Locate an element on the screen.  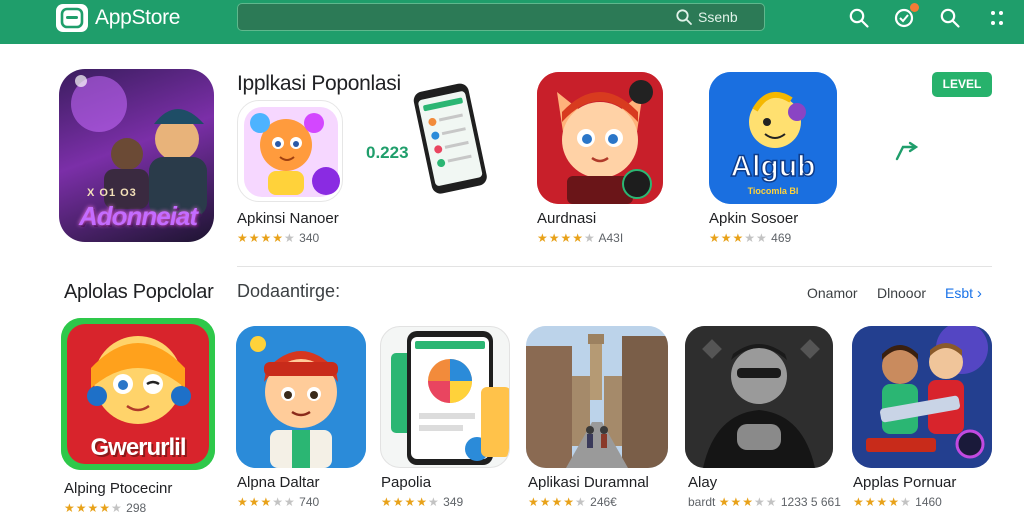
appstore-logo-icon is located at coordinates (72, 18).